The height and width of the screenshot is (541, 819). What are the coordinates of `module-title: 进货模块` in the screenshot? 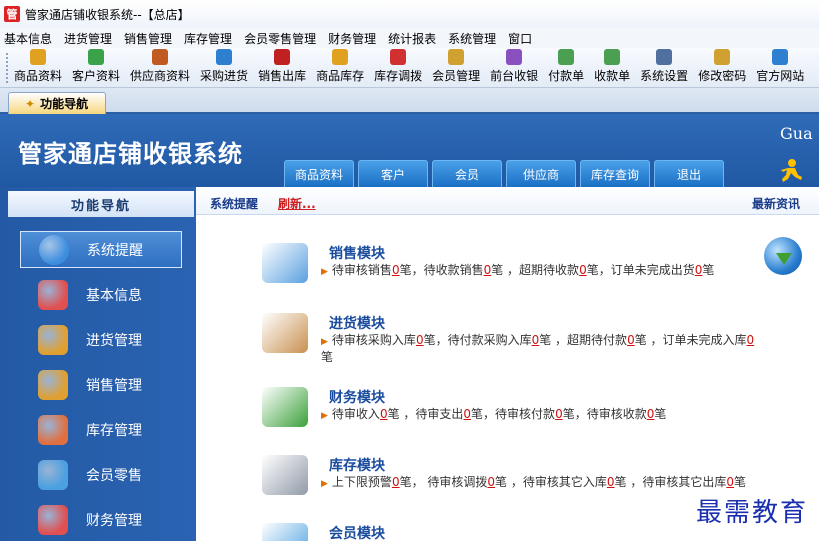 It's located at (357, 323).